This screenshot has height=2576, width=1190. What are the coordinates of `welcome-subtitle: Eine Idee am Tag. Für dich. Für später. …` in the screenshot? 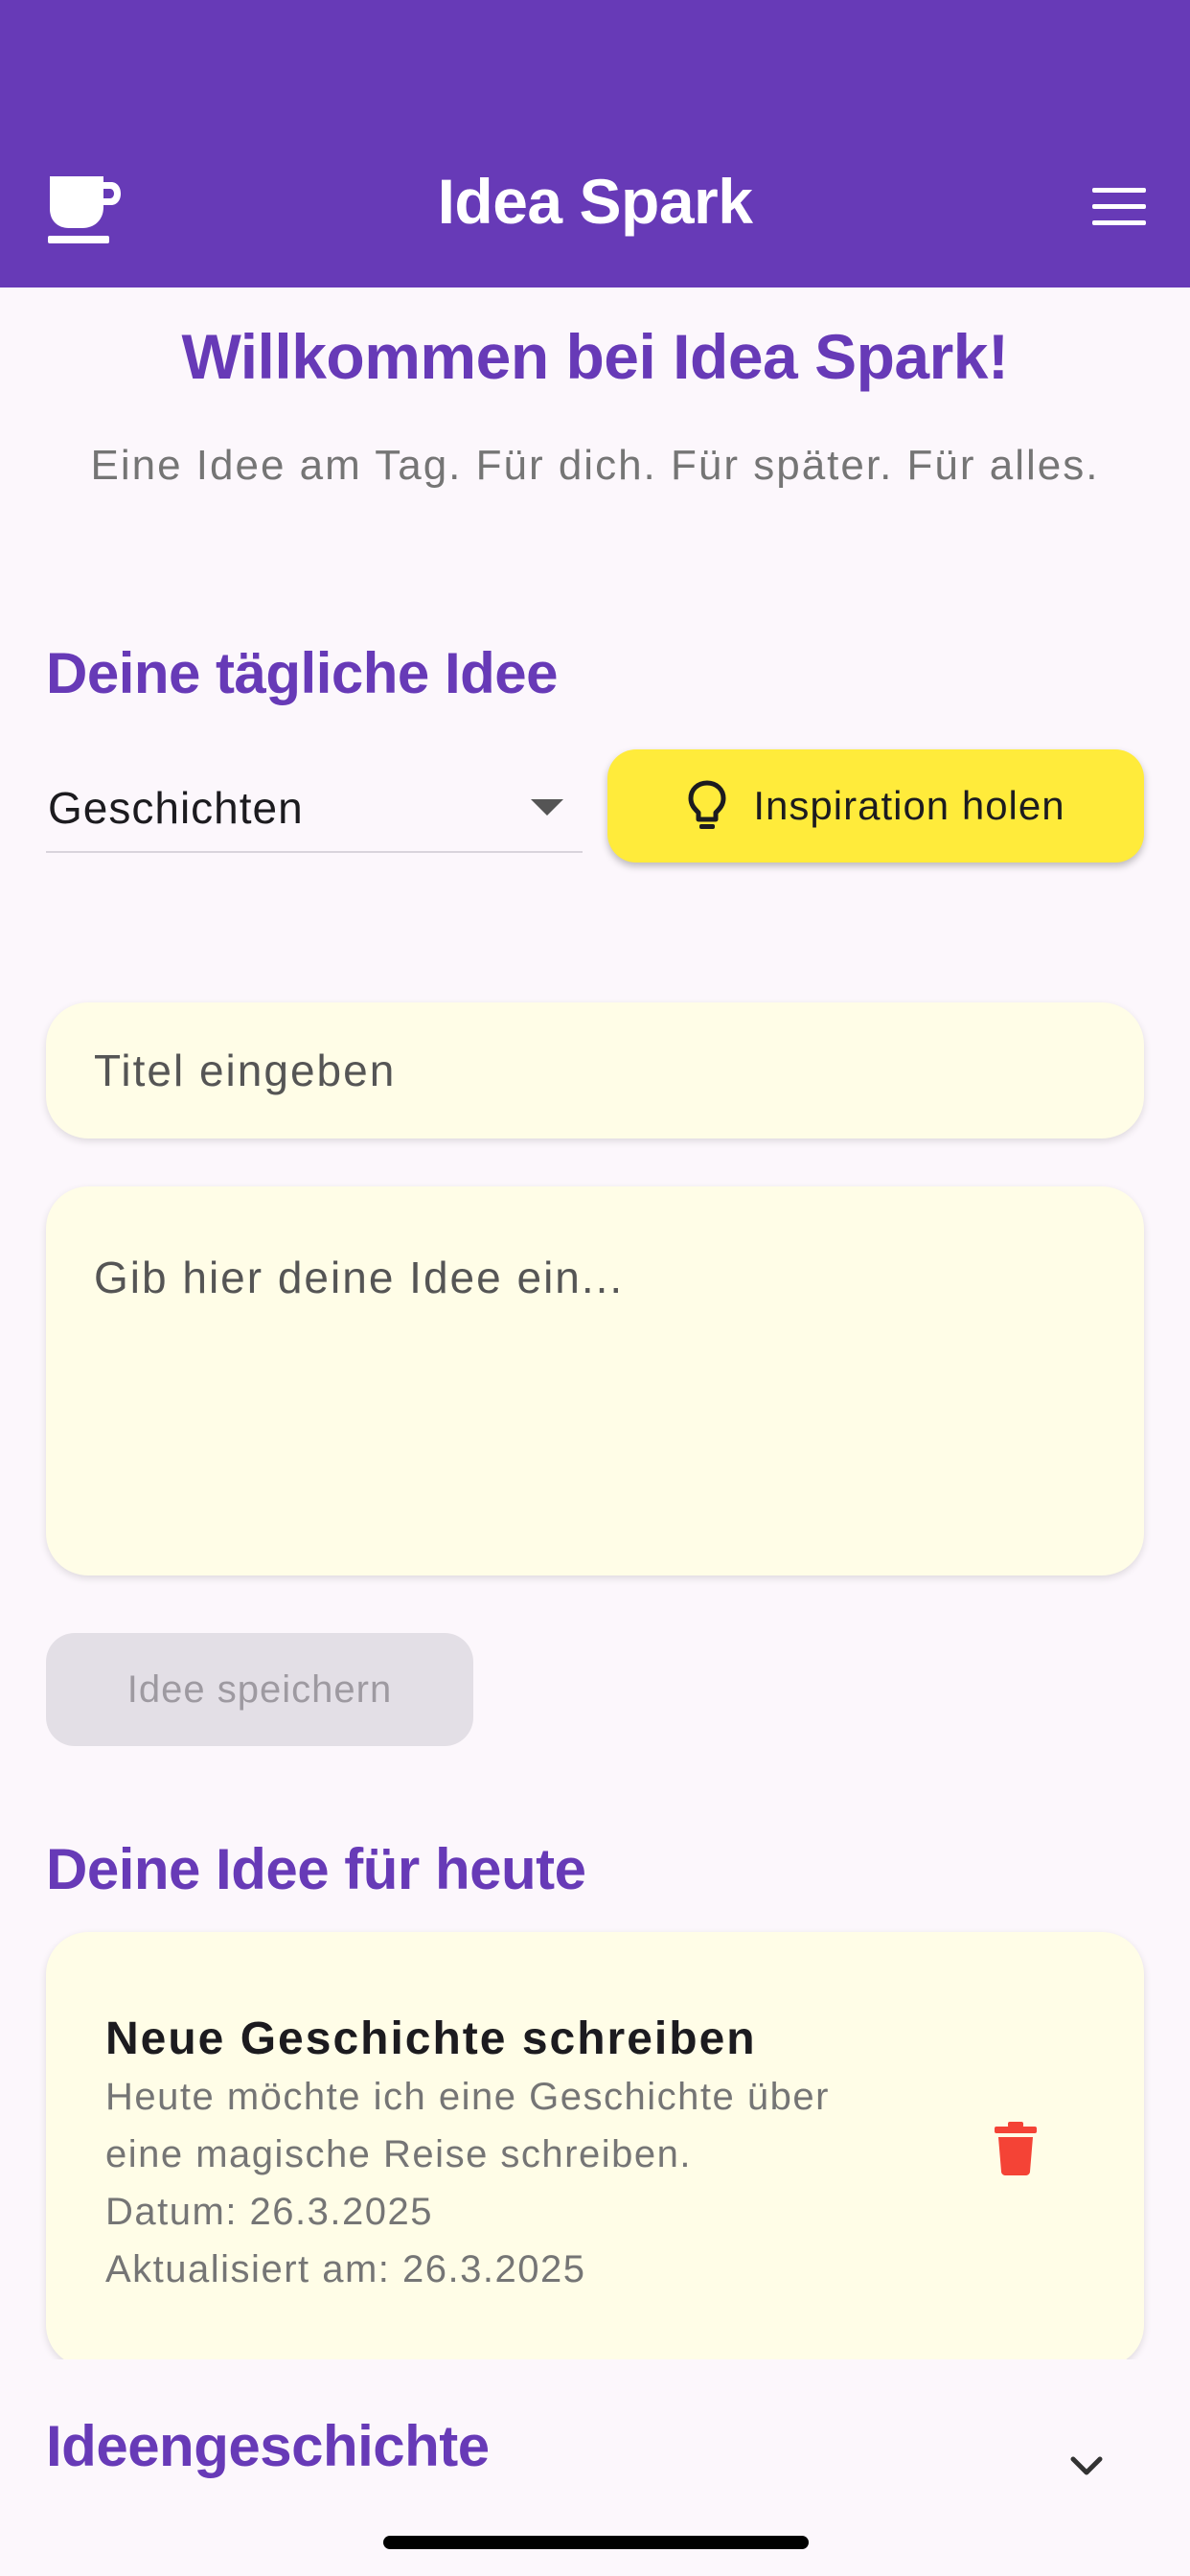 It's located at (595, 466).